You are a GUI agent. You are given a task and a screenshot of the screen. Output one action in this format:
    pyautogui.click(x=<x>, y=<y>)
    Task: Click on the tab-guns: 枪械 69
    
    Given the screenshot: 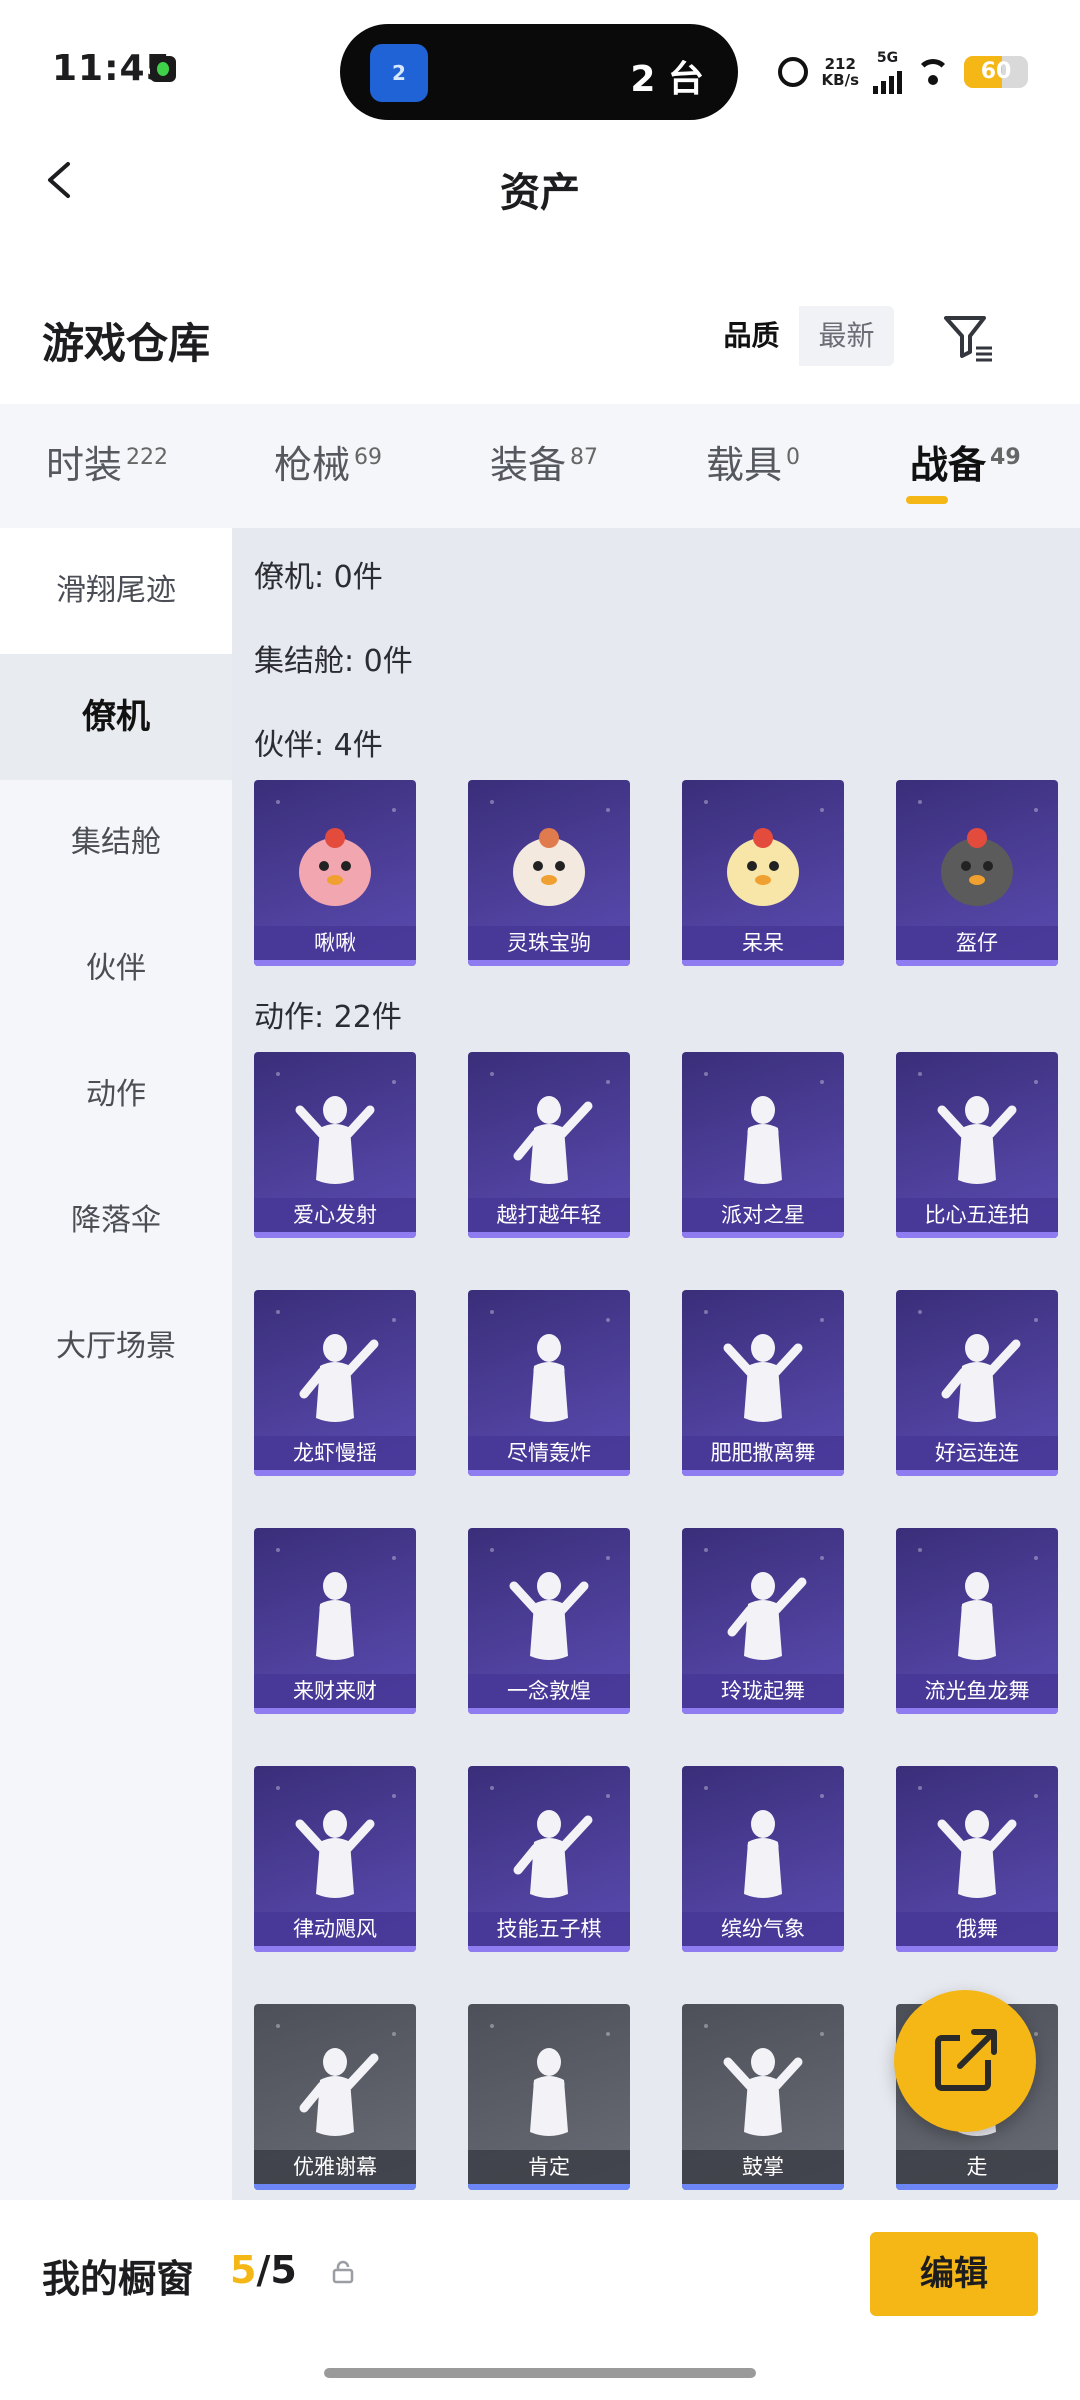 What is the action you would take?
    pyautogui.click(x=328, y=461)
    